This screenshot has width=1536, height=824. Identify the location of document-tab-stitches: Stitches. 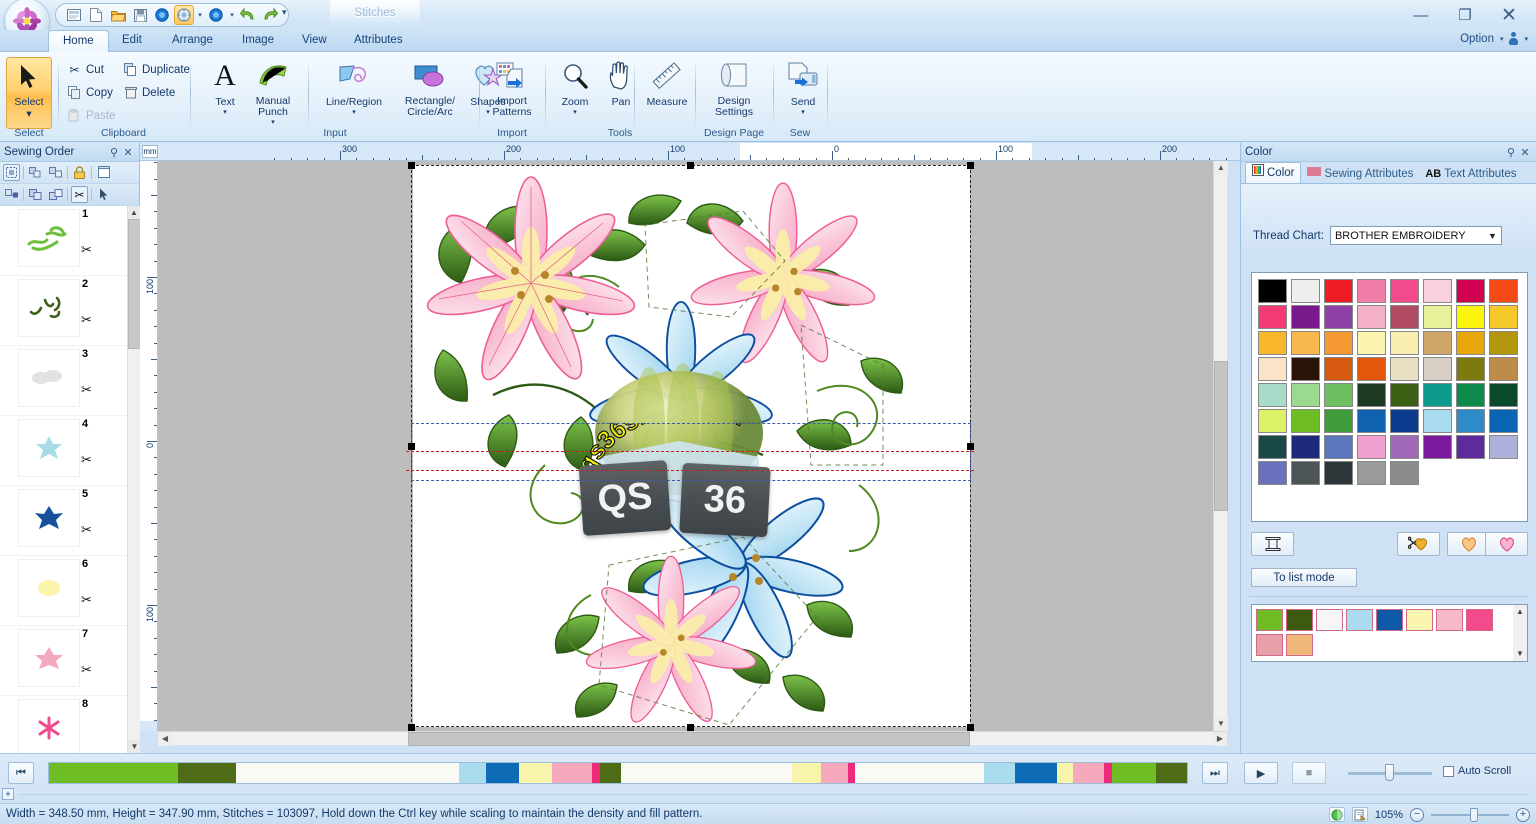
(375, 13).